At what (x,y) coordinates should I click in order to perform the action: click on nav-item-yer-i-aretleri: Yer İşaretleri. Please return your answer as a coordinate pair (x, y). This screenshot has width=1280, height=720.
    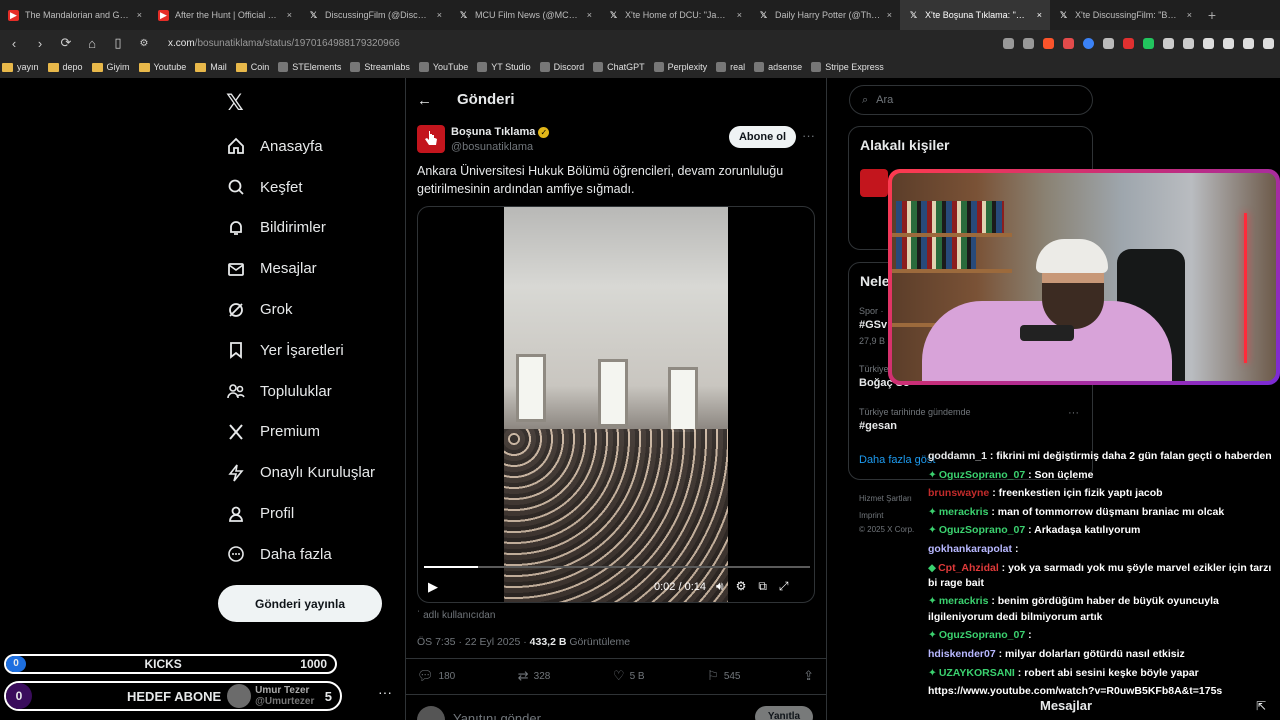
    Looking at the image, I should click on (300, 350).